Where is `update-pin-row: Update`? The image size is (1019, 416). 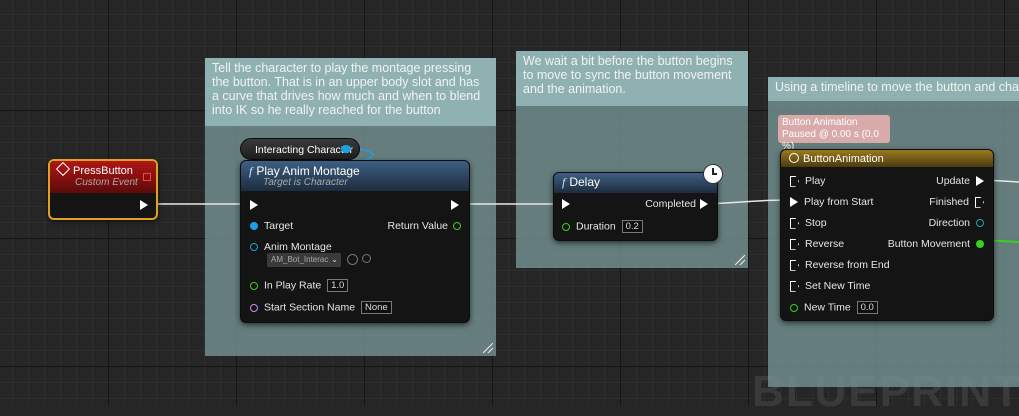
update-pin-row: Update is located at coordinates (960, 181).